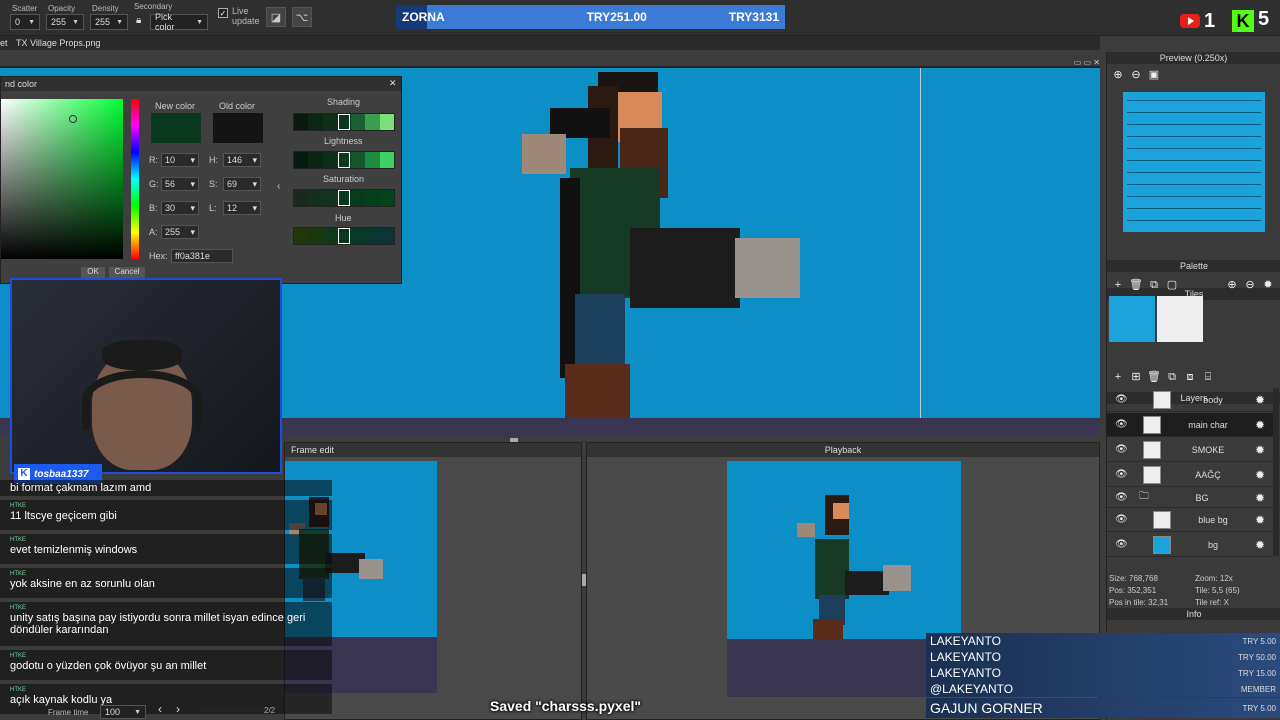  I want to click on panel-splitter-handle, so click(584, 580).